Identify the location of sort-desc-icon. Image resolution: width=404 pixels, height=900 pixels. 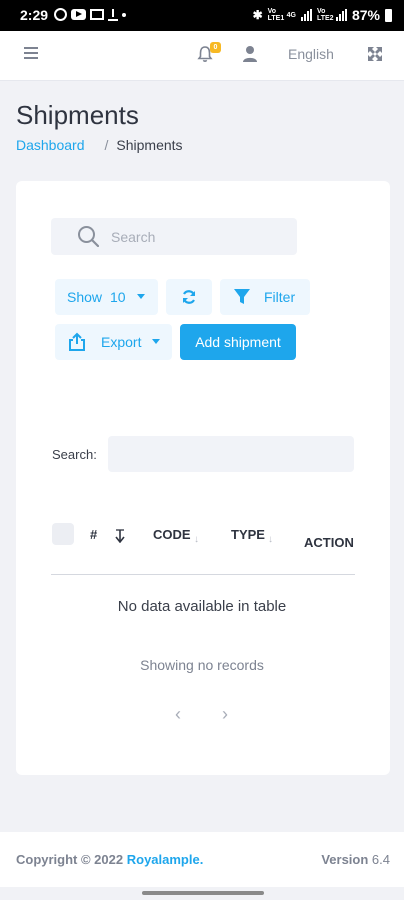
(120, 536).